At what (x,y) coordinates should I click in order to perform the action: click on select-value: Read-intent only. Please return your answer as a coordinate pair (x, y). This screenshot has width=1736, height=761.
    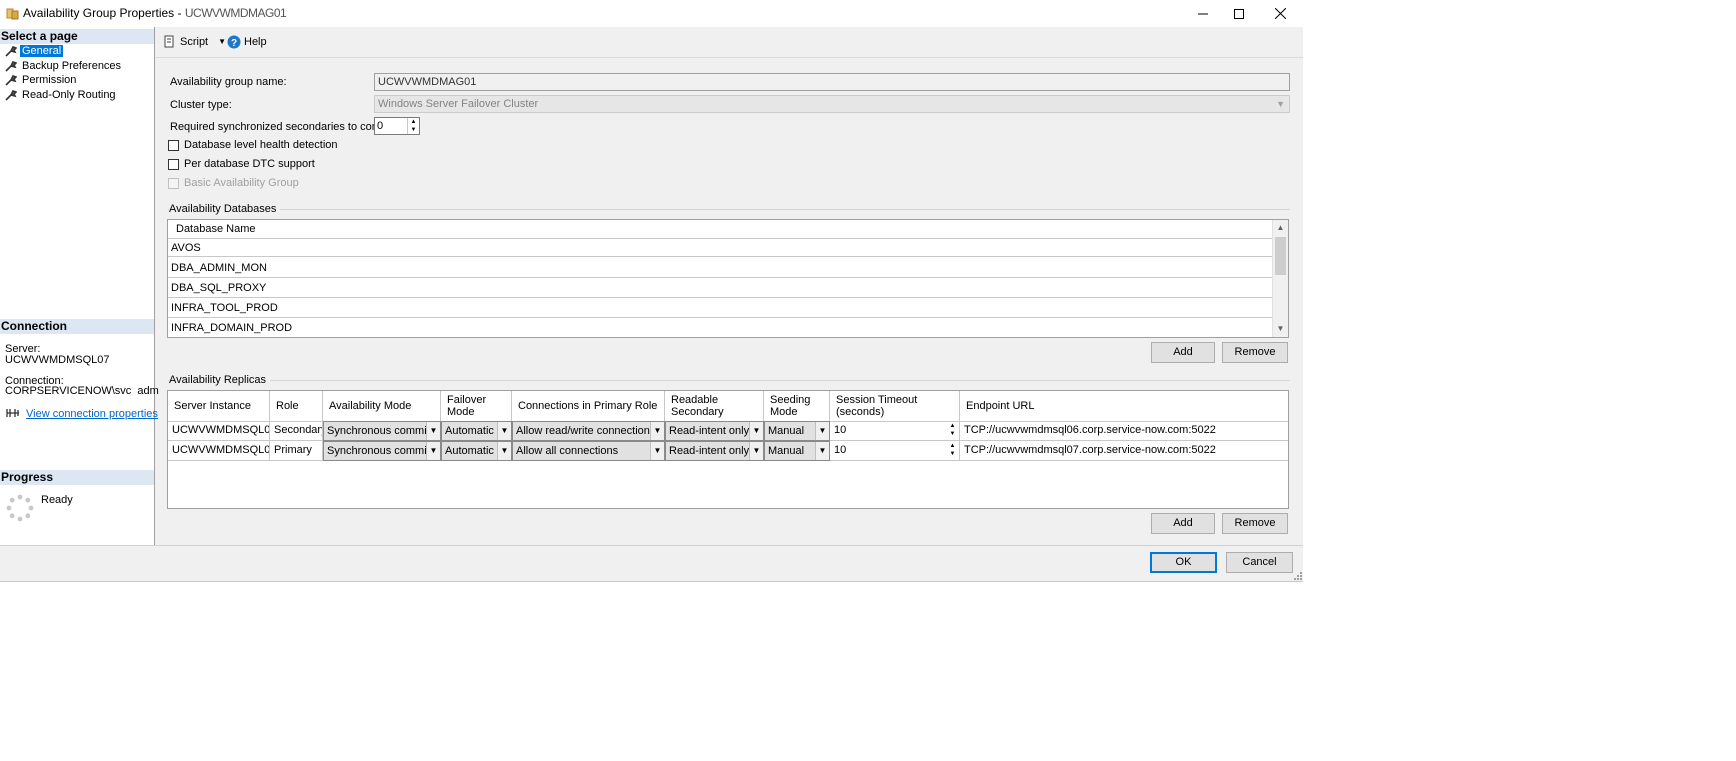
    Looking at the image, I should click on (709, 431).